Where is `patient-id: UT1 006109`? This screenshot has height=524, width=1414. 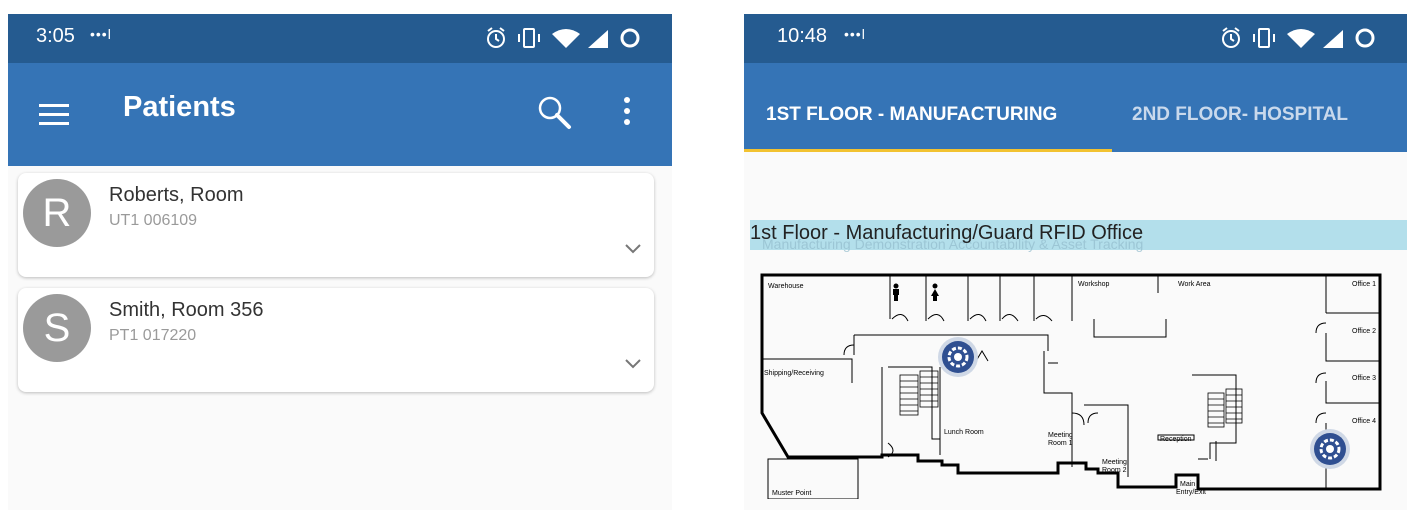 patient-id: UT1 006109 is located at coordinates (153, 220).